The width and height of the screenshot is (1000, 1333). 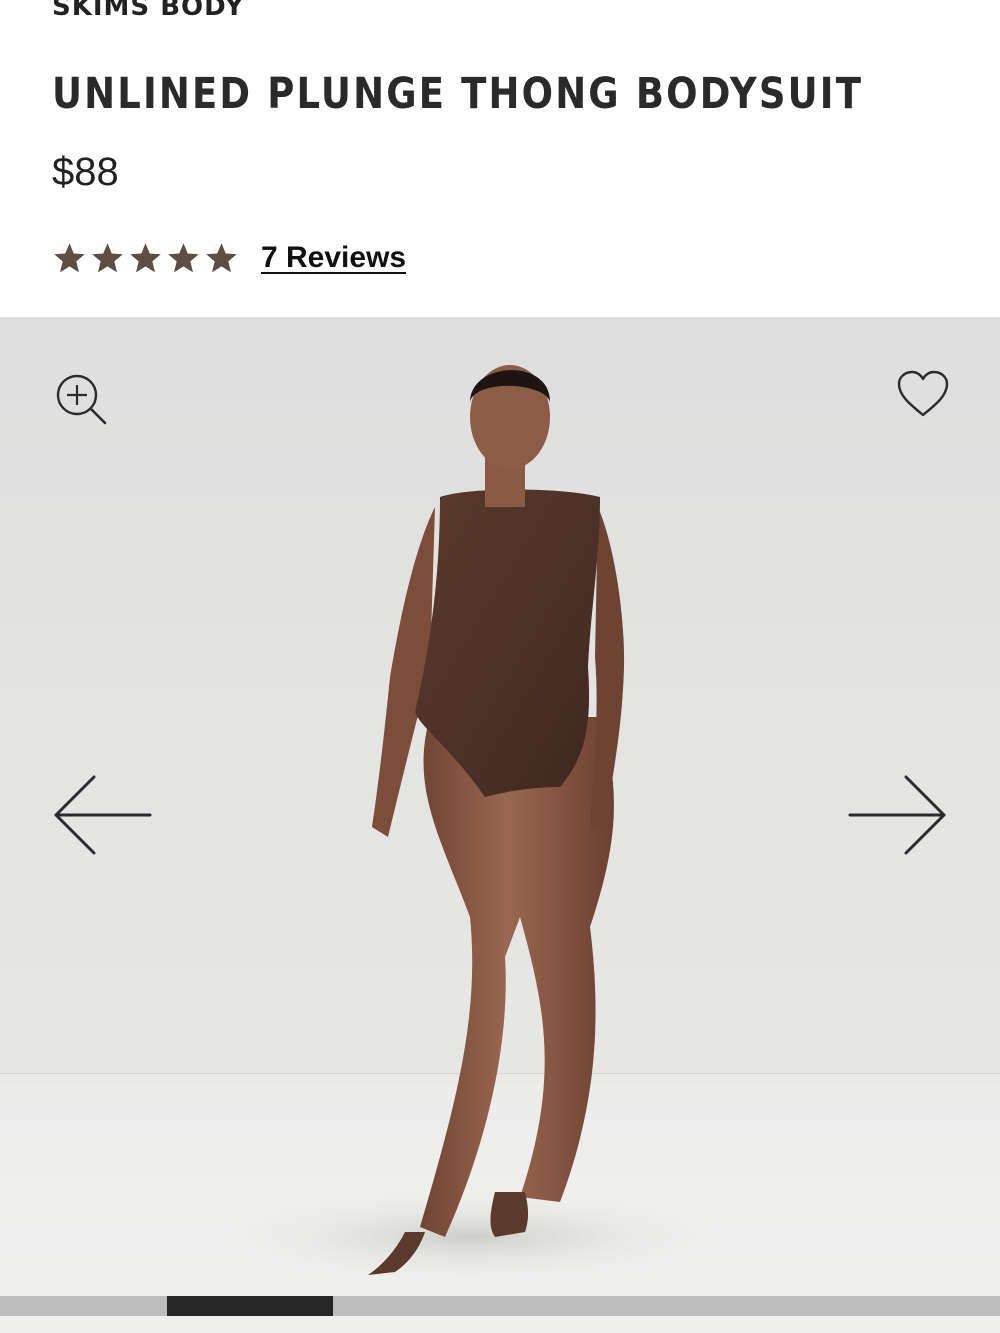 What do you see at coordinates (897, 815) in the screenshot?
I see `arrow-right-icon` at bounding box center [897, 815].